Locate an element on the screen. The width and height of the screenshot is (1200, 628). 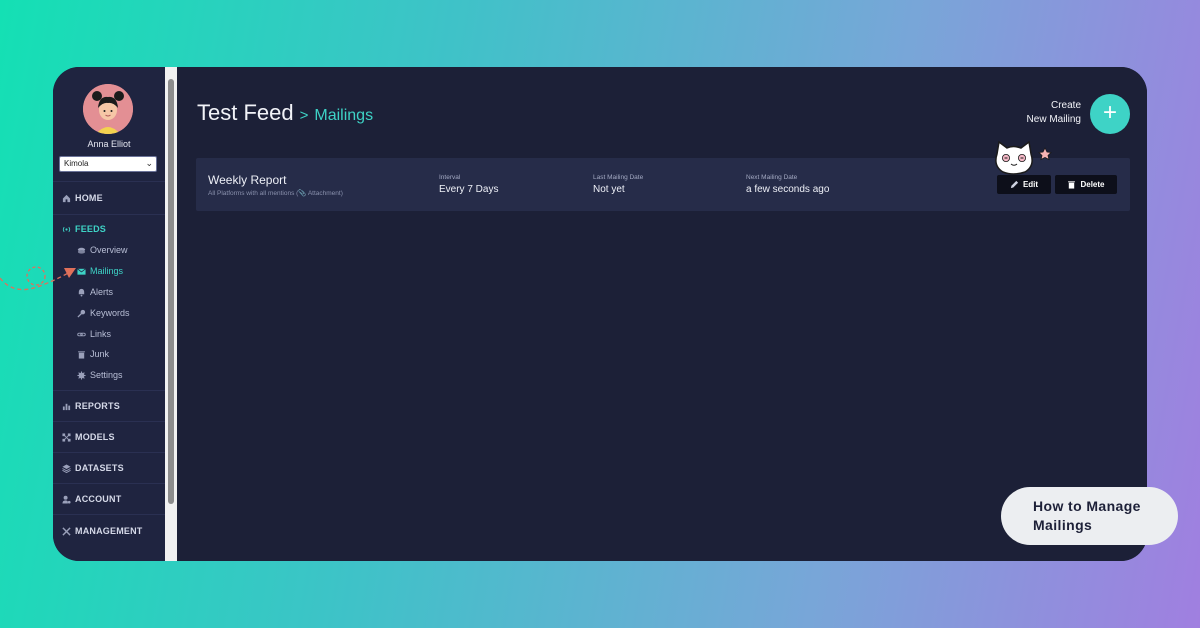
nav-management: MANAGEMENT is located at coordinates (102, 531).